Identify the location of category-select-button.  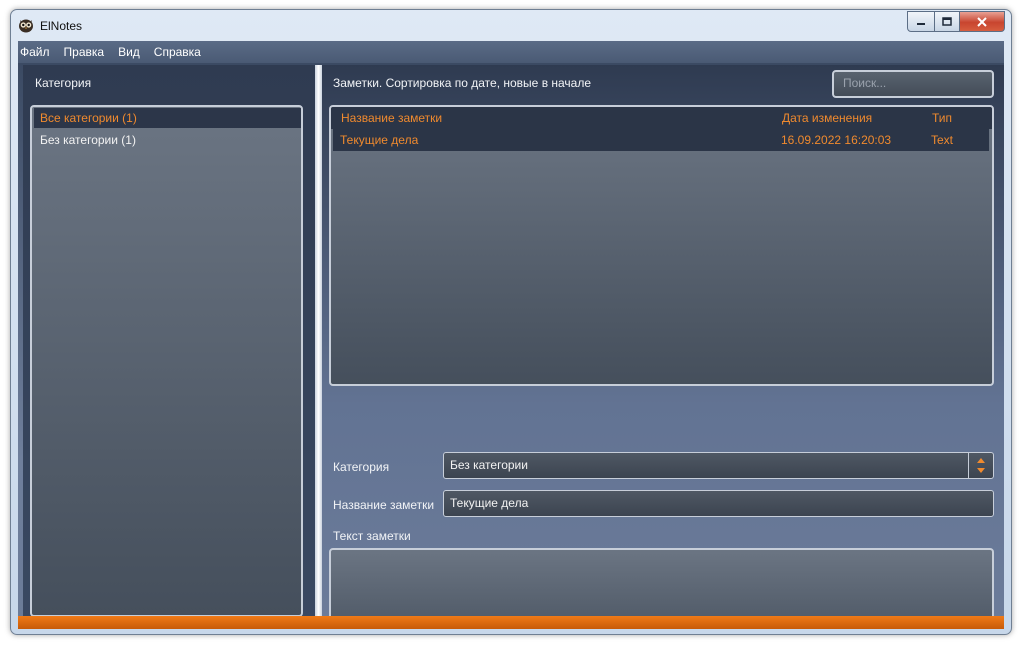
(980, 465).